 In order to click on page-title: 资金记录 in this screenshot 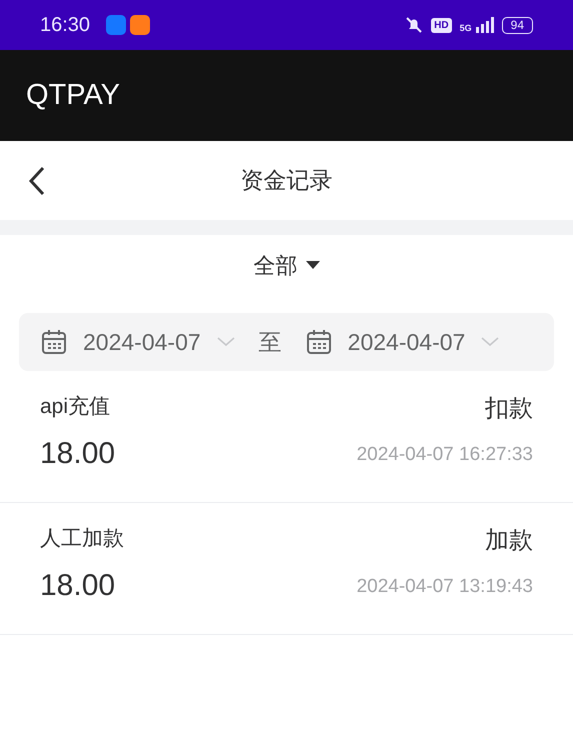, I will do `click(286, 181)`.